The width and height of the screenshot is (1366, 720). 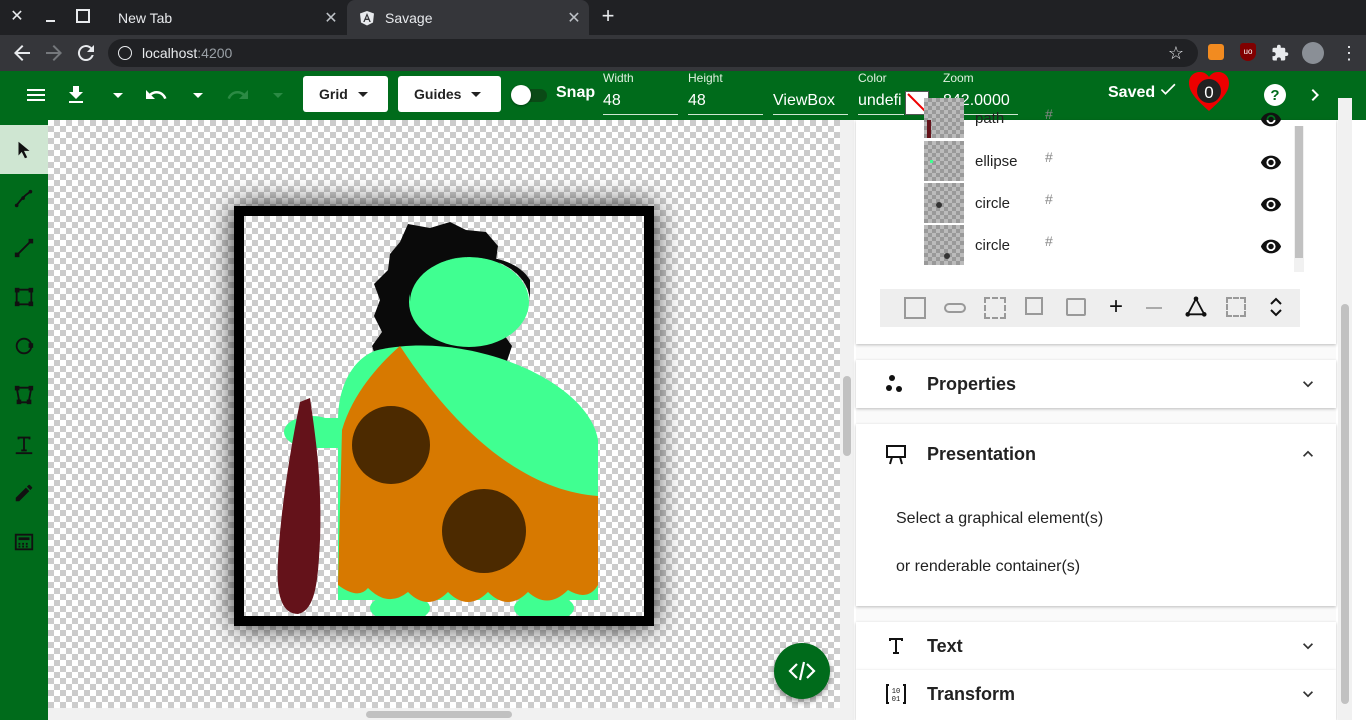 I want to click on height-input: 48, so click(x=725, y=102).